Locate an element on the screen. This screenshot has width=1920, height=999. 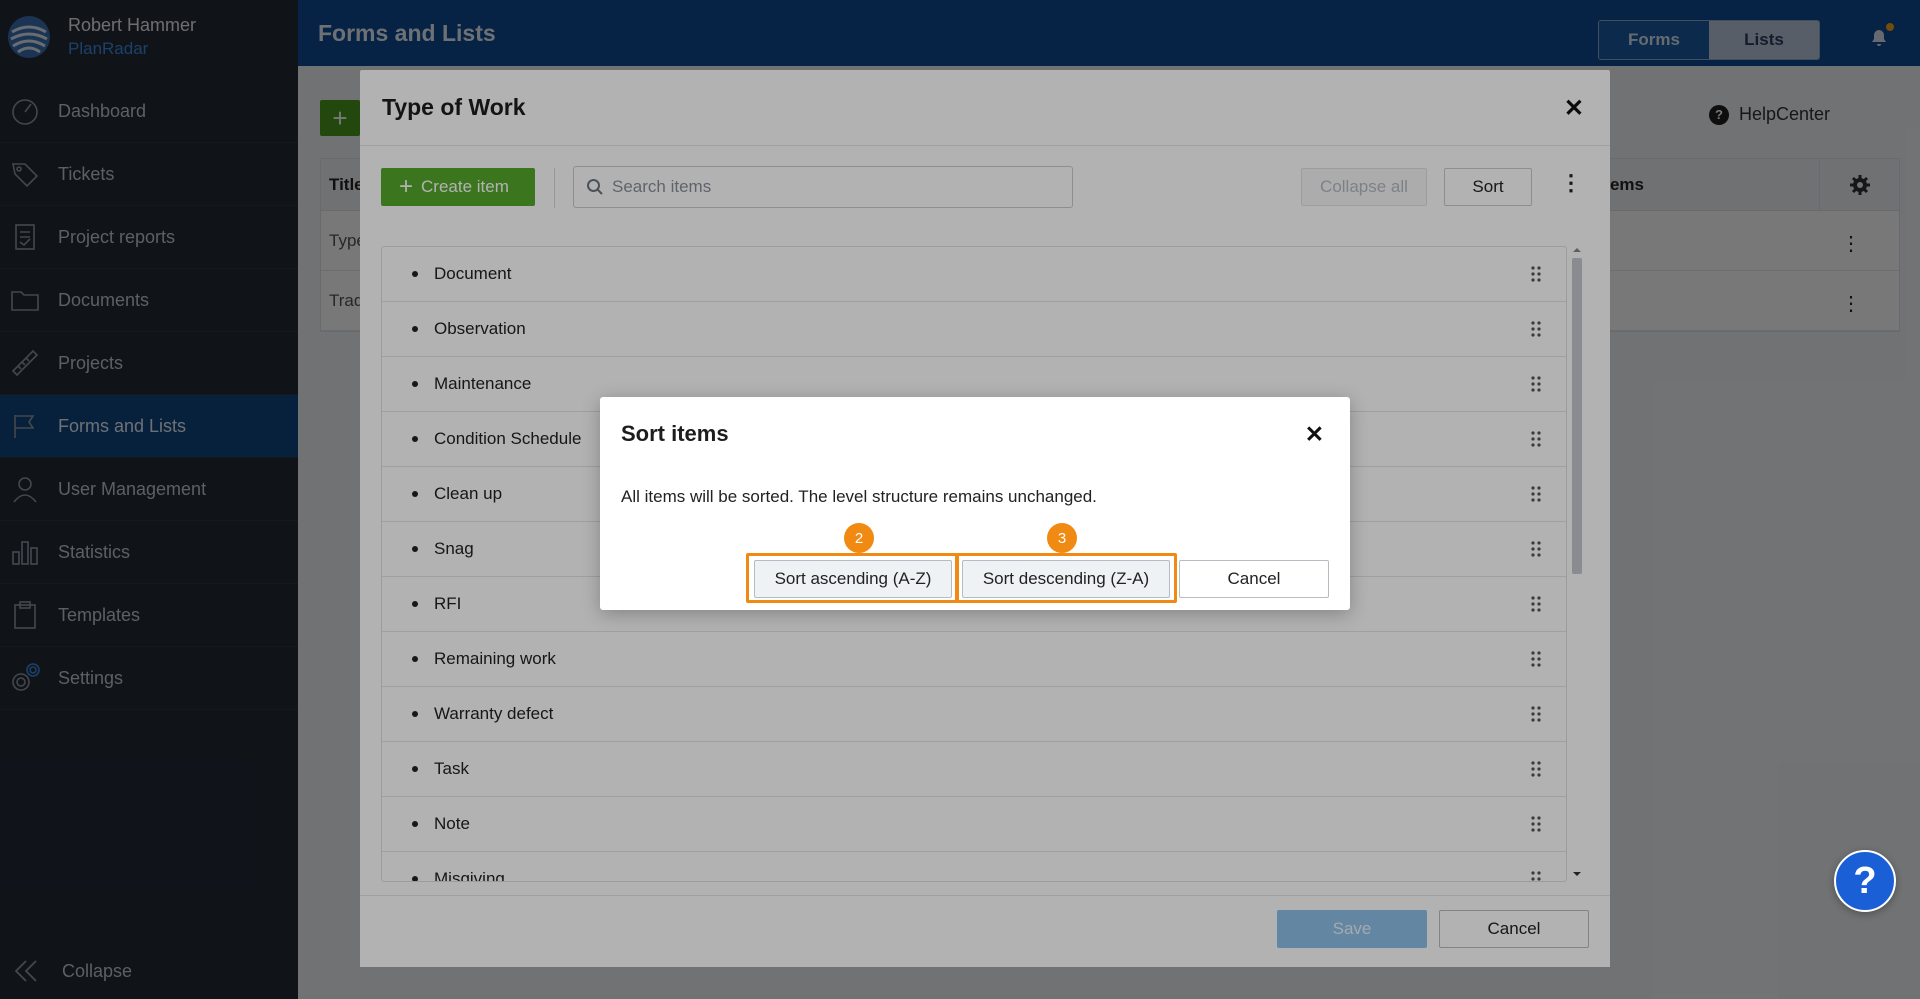
dialog-cancel-button: Cancel is located at coordinates (1254, 579).